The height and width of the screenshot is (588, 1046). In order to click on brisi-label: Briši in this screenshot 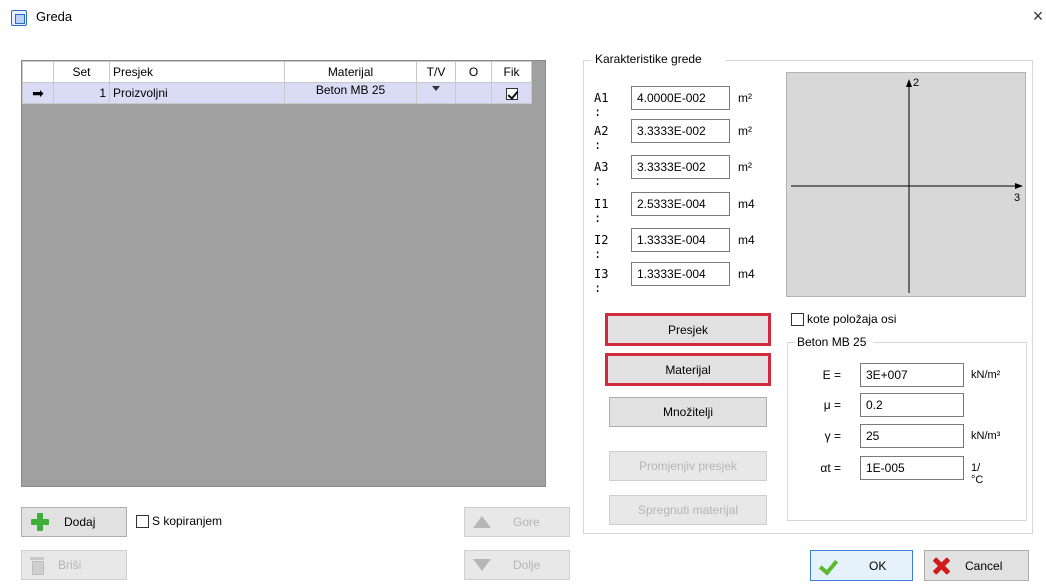, I will do `click(70, 565)`.